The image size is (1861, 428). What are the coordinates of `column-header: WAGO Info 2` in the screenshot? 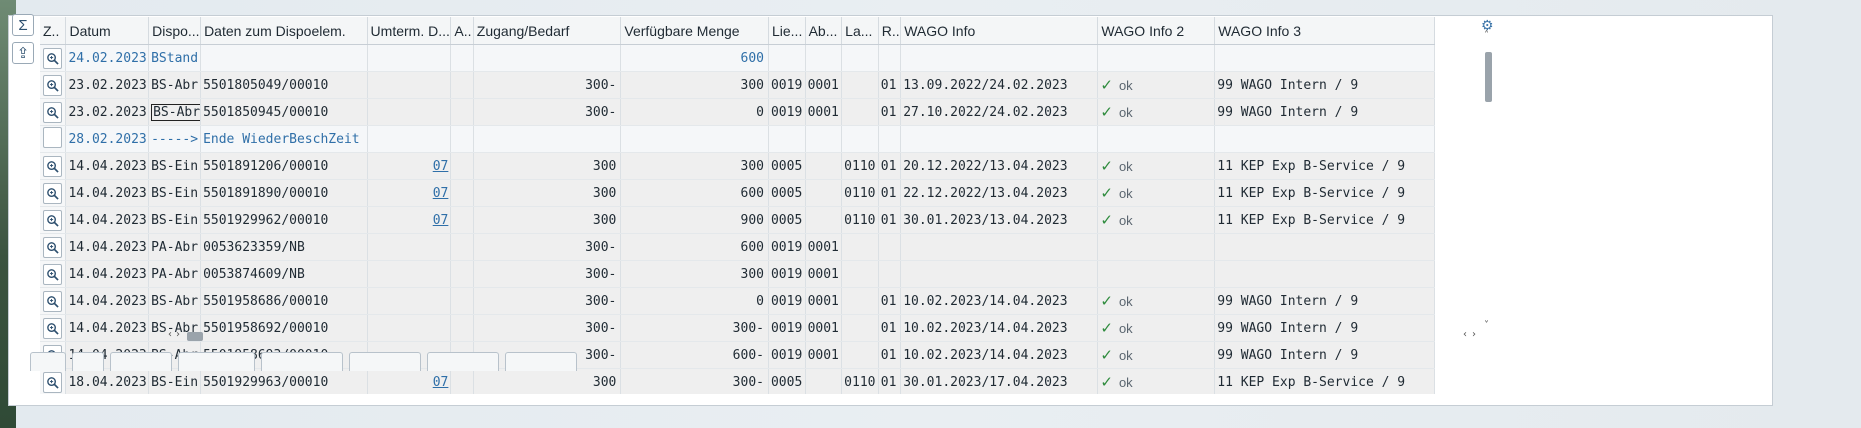 It's located at (1156, 31).